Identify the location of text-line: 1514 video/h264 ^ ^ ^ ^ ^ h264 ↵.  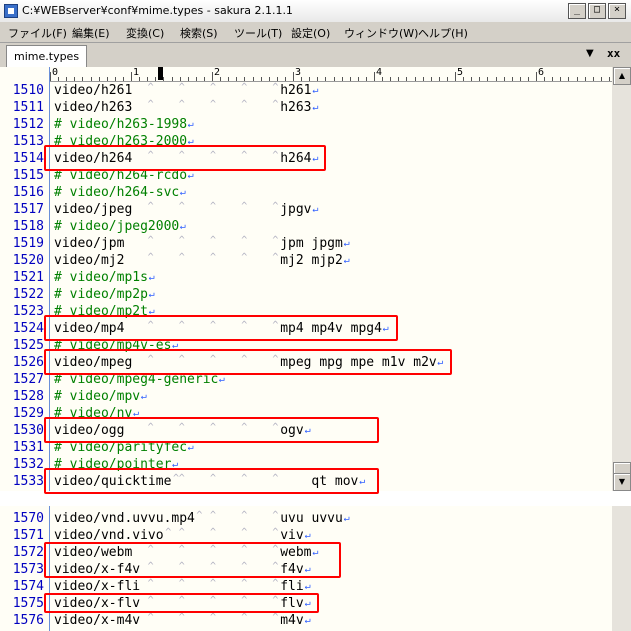
(306, 158).